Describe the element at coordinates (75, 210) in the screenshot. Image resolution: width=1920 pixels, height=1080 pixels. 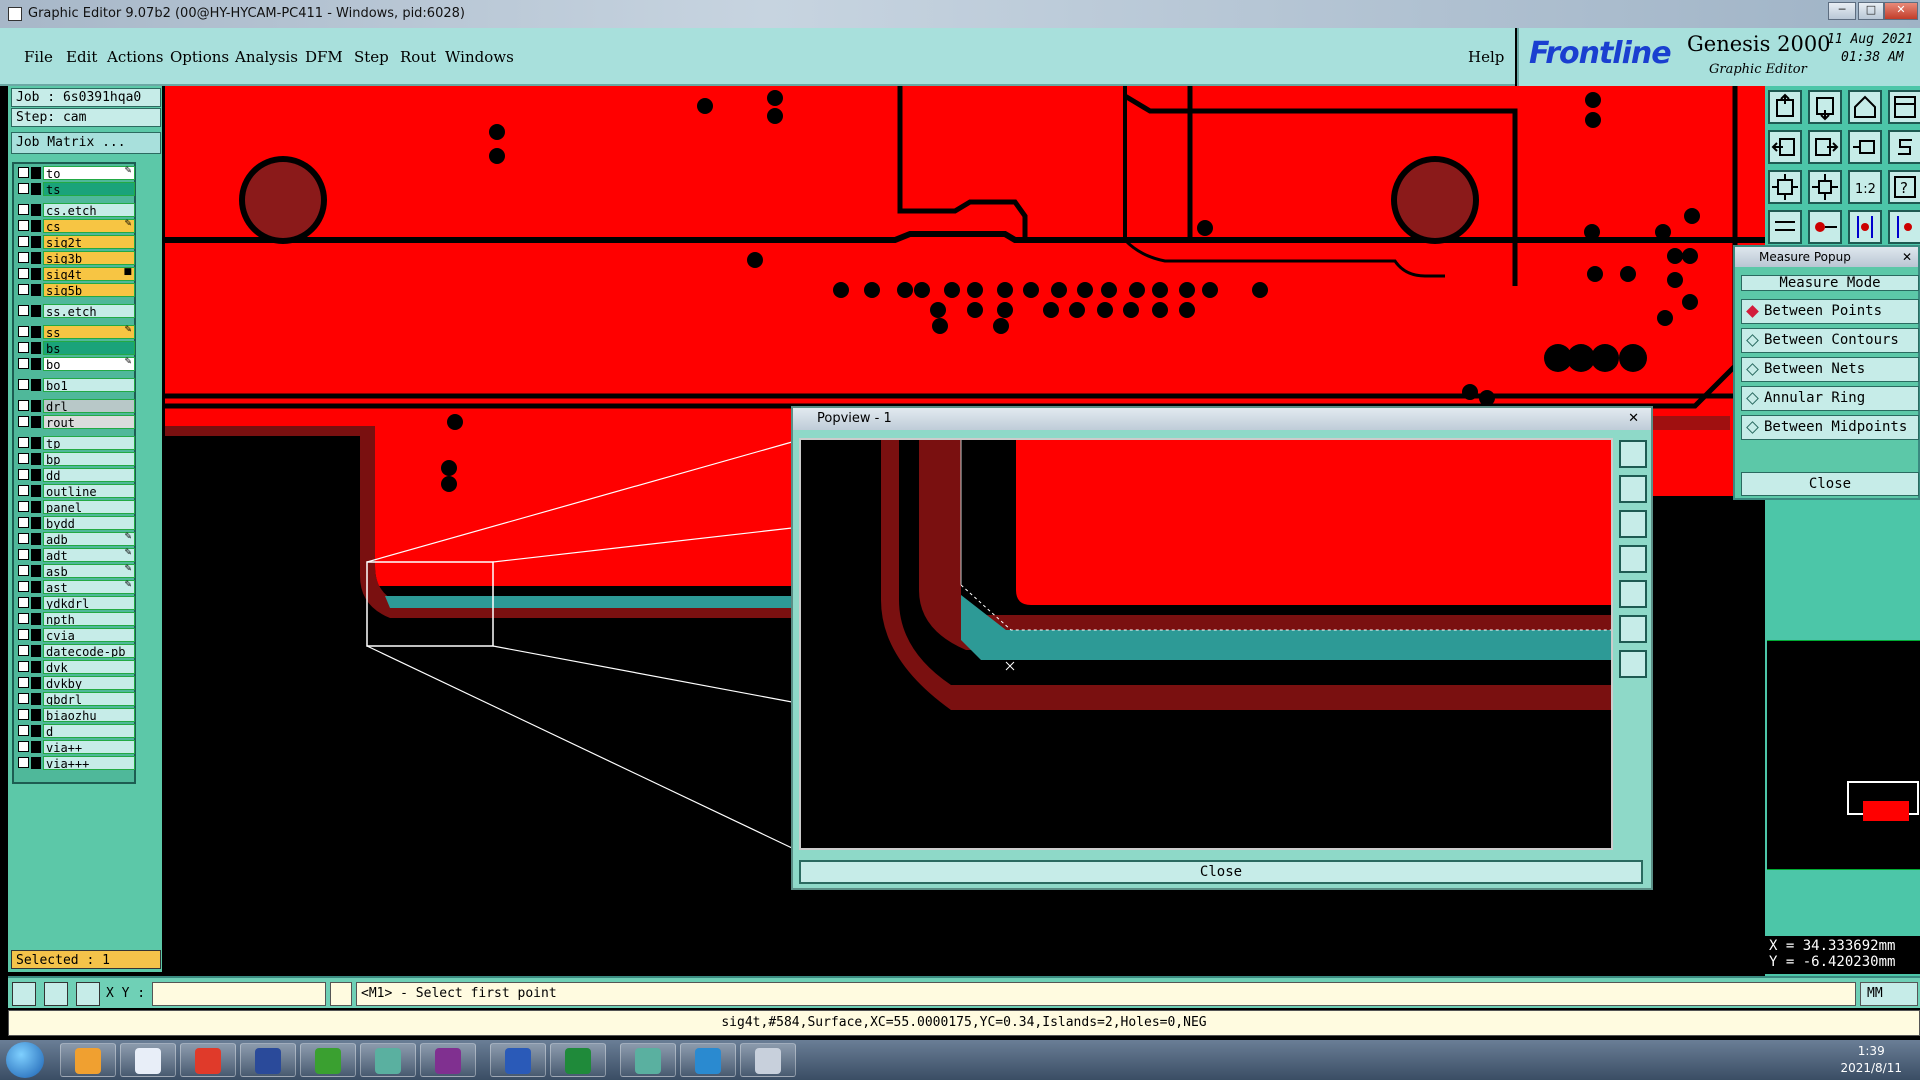
I see `layer-row-cs.etch: cs.etch` at that location.